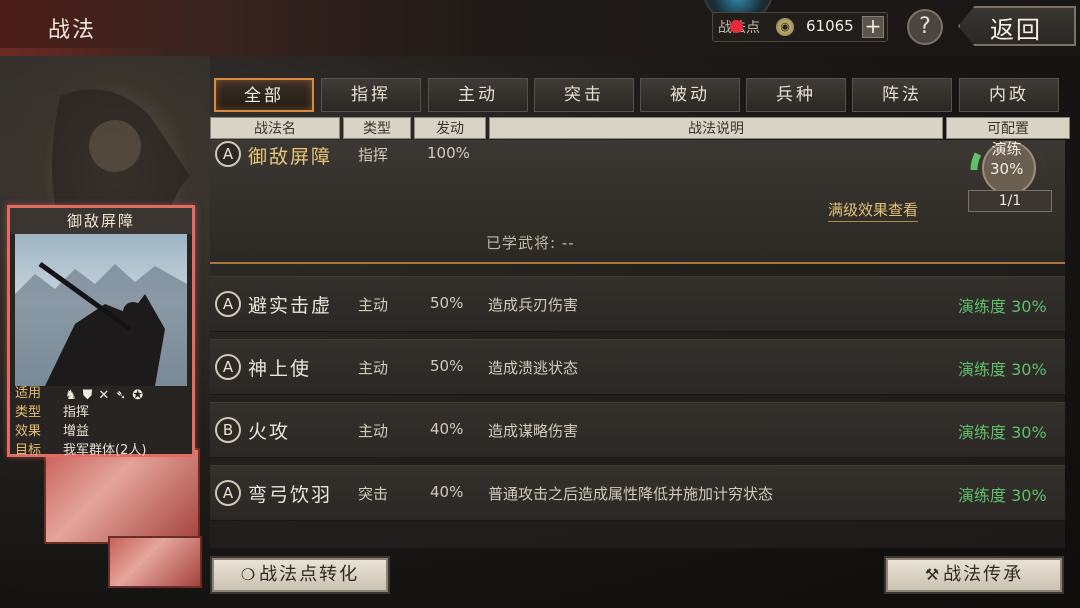 The height and width of the screenshot is (608, 1080). I want to click on points-value: 61065, so click(830, 26).